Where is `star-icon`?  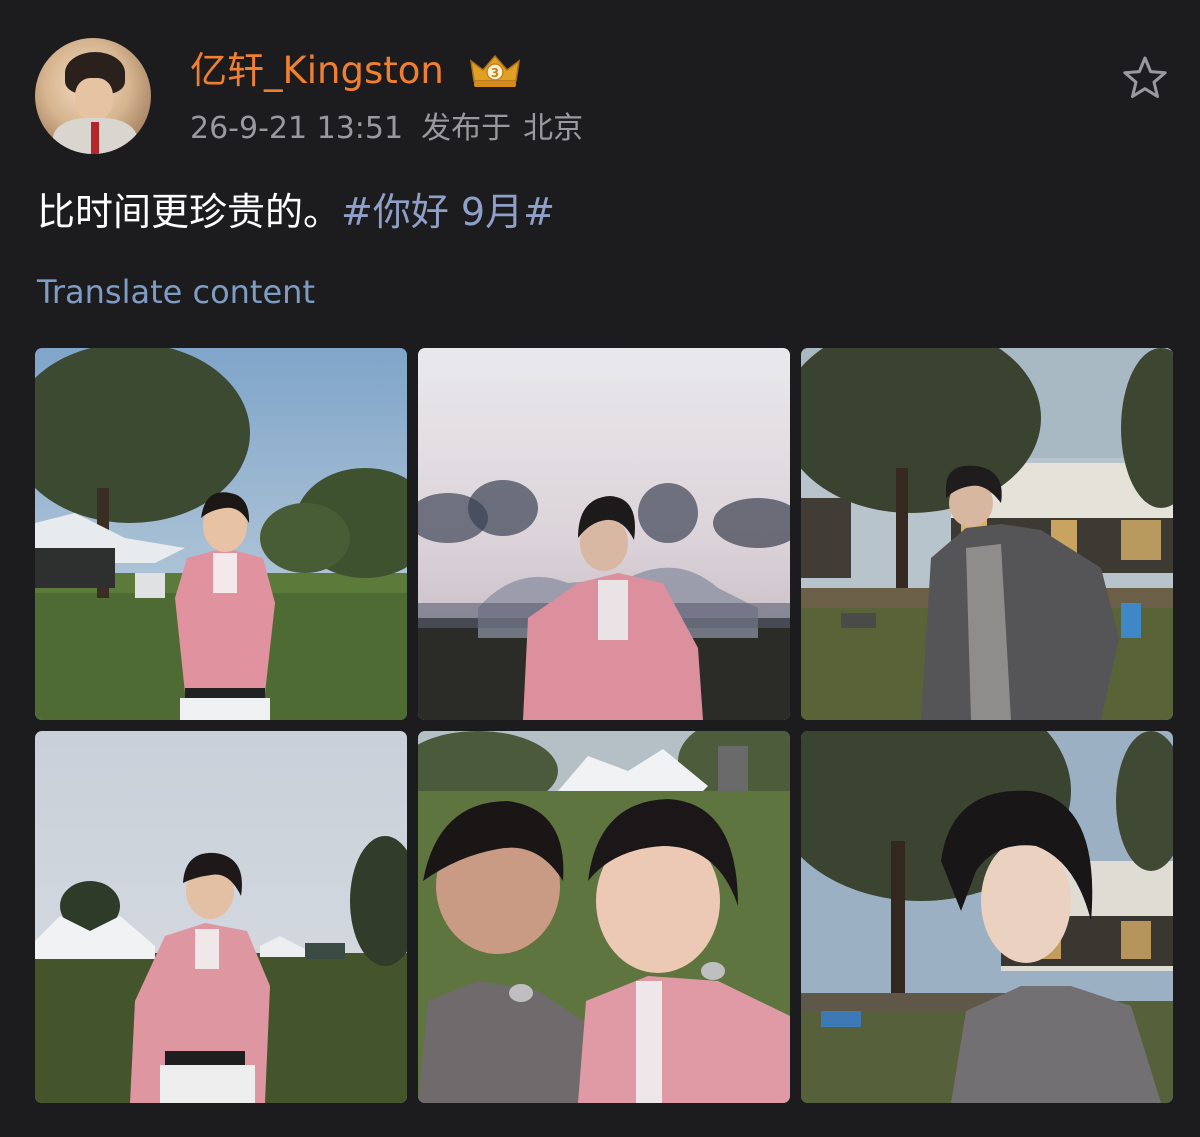 star-icon is located at coordinates (1145, 78).